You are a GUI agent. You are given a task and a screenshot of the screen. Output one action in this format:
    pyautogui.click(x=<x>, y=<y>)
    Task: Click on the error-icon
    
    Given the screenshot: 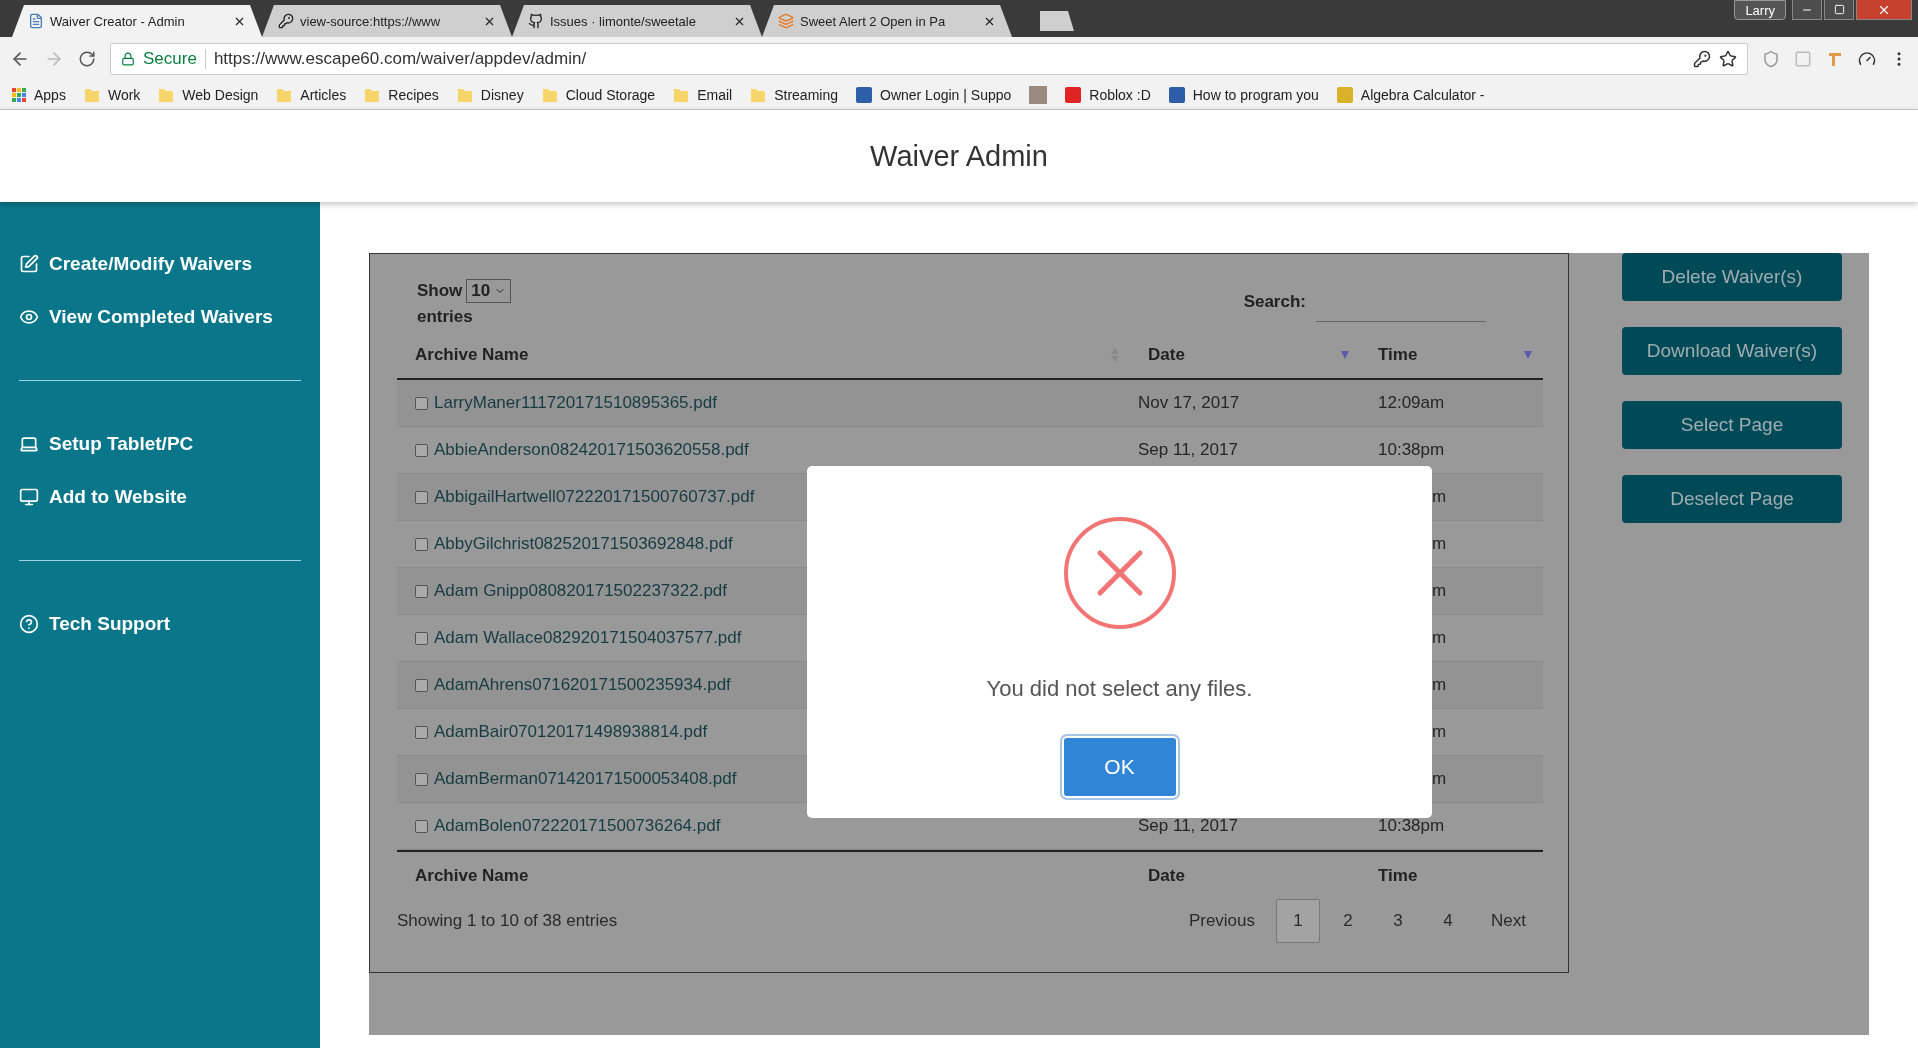 What is the action you would take?
    pyautogui.click(x=1119, y=573)
    